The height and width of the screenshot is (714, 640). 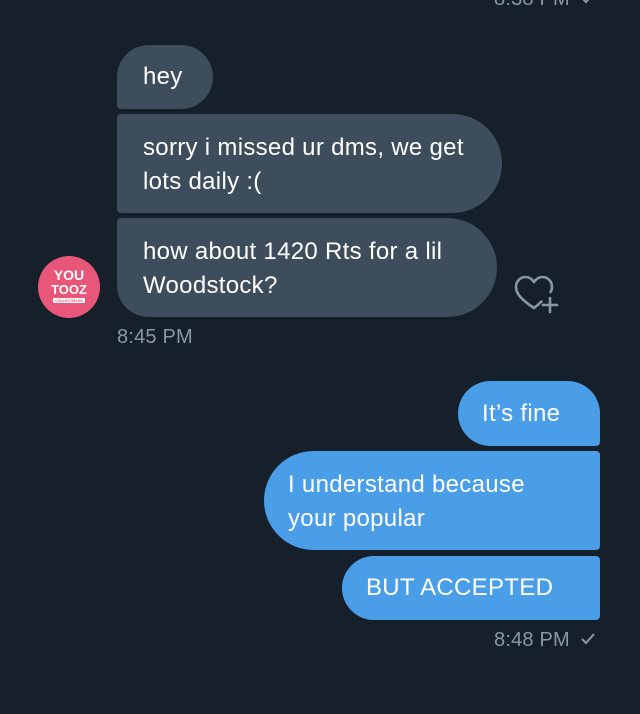 I want to click on outgoing-timestamp: 8:48 PM, so click(x=545, y=640).